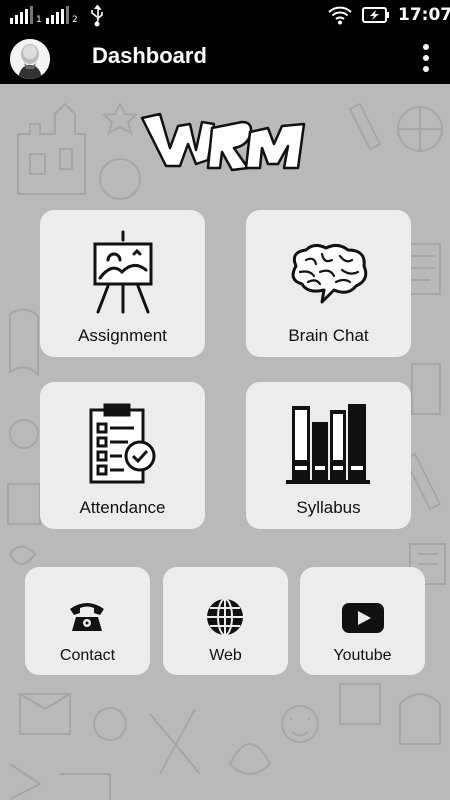  I want to click on globe-icon, so click(225, 617).